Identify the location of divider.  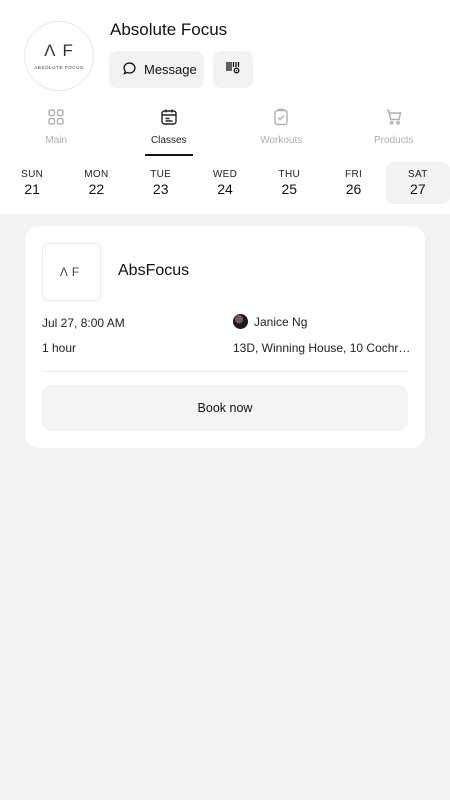
(225, 371).